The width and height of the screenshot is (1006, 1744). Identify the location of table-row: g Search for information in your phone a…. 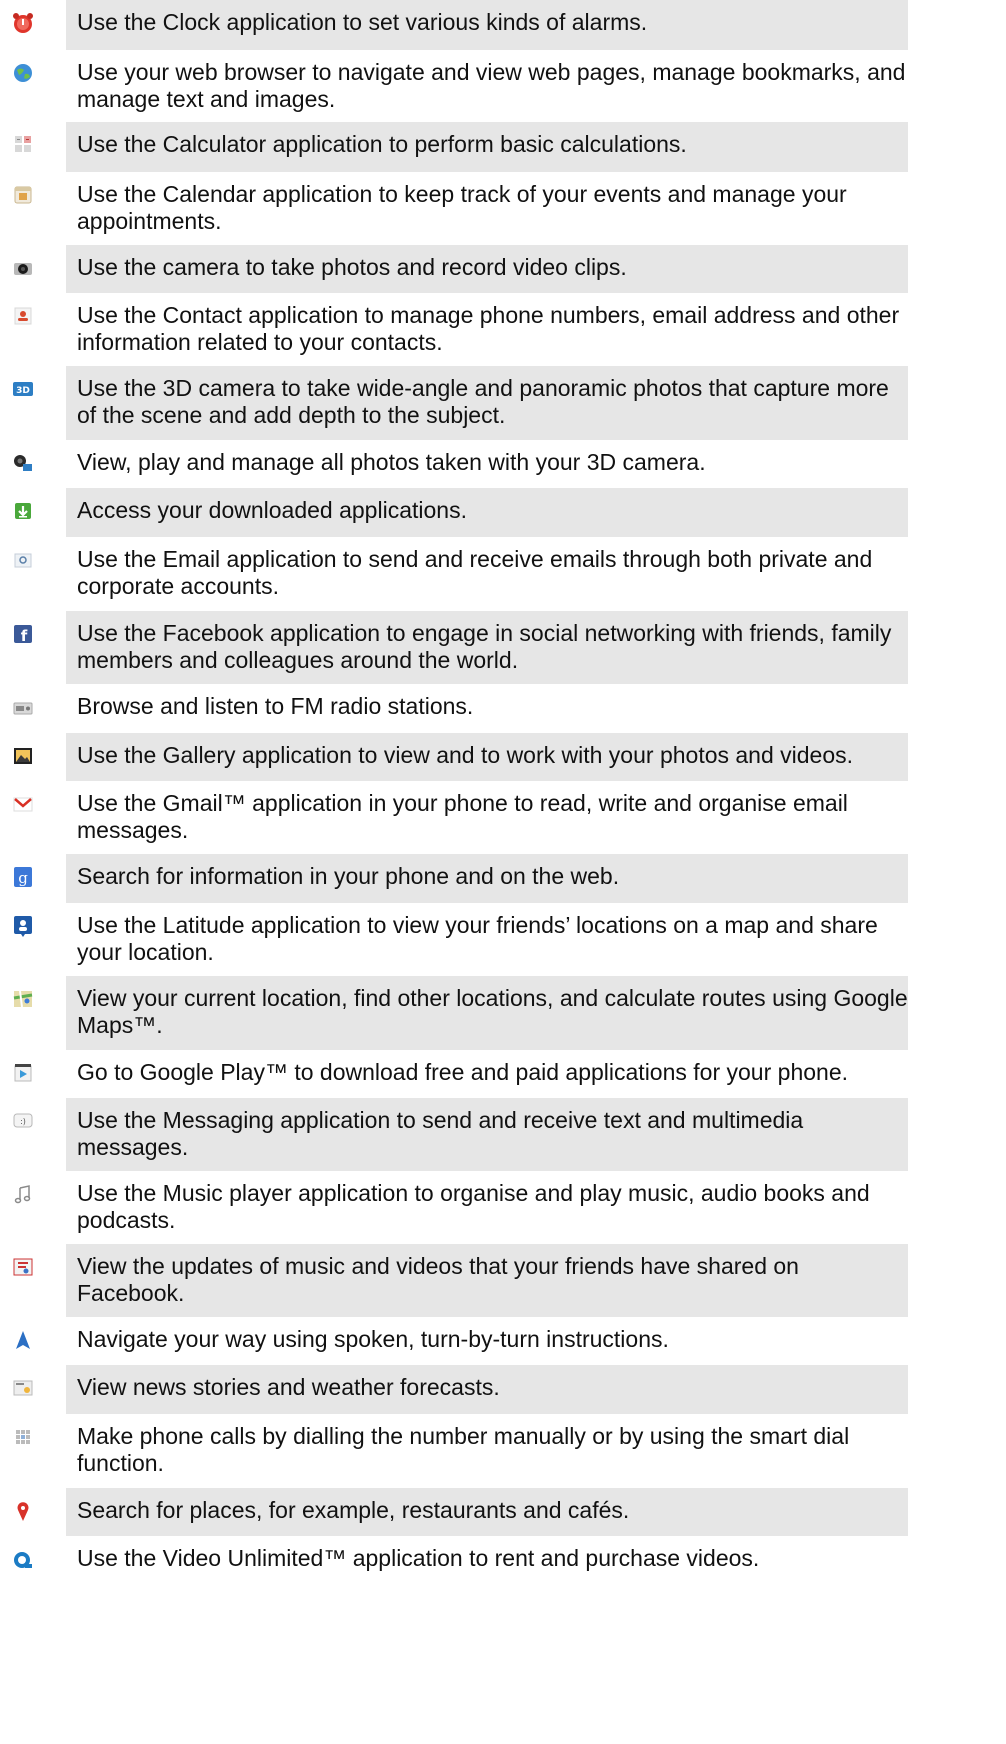
(503, 878).